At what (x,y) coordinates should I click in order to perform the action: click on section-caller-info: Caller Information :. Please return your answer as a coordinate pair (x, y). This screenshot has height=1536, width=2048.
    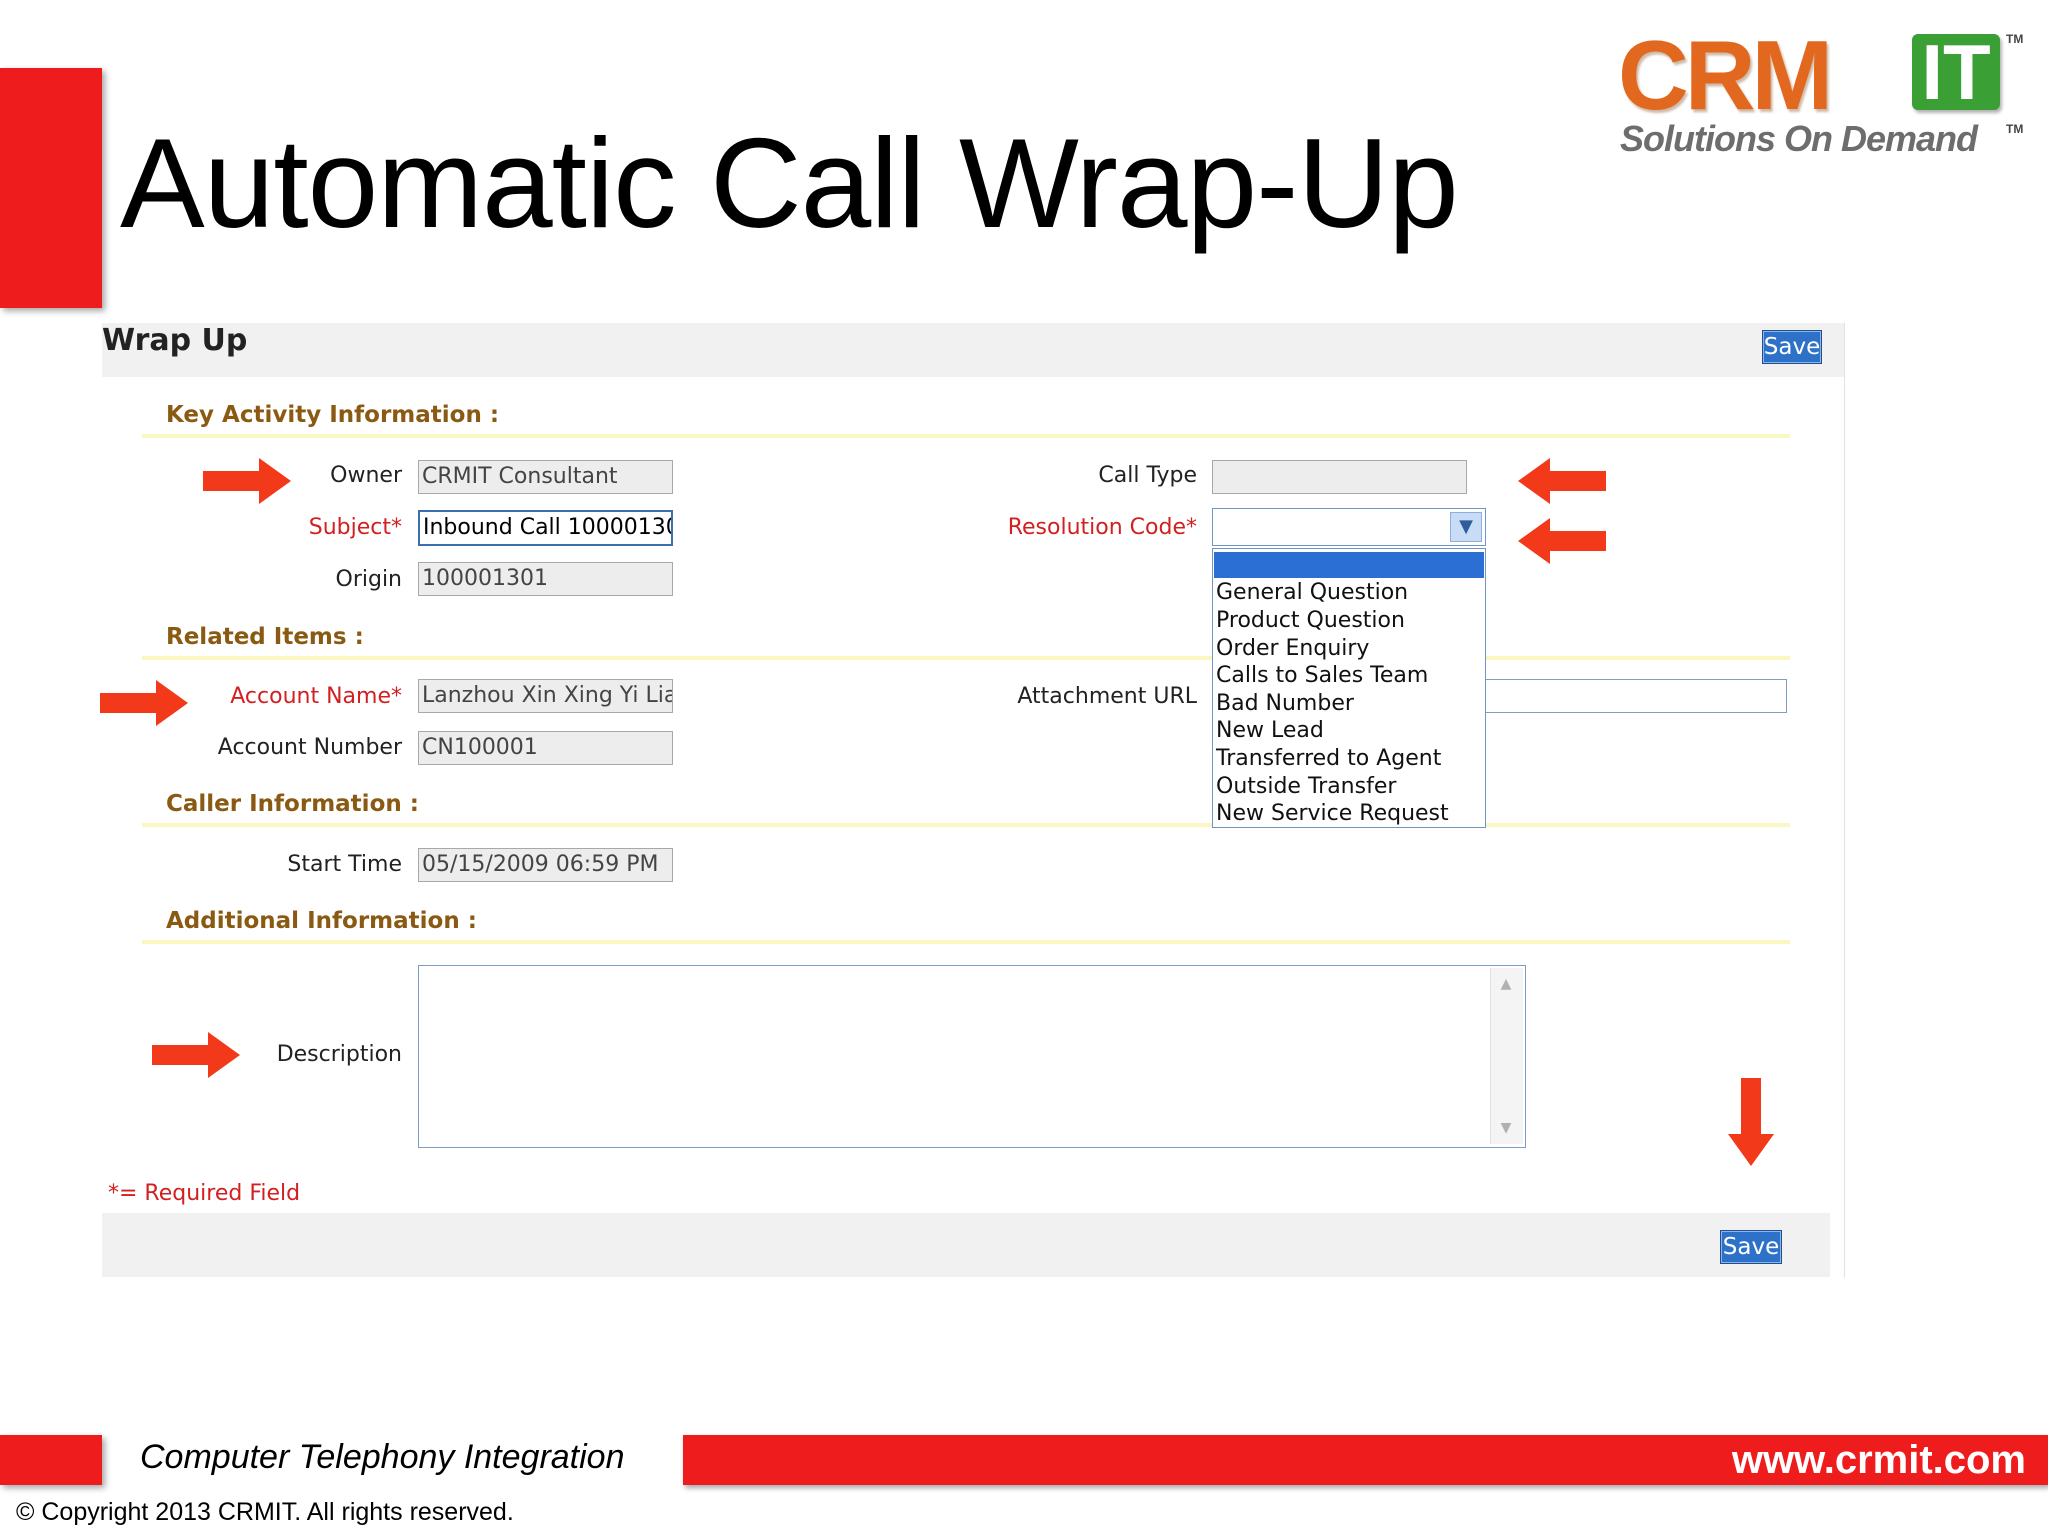
    Looking at the image, I should click on (292, 804).